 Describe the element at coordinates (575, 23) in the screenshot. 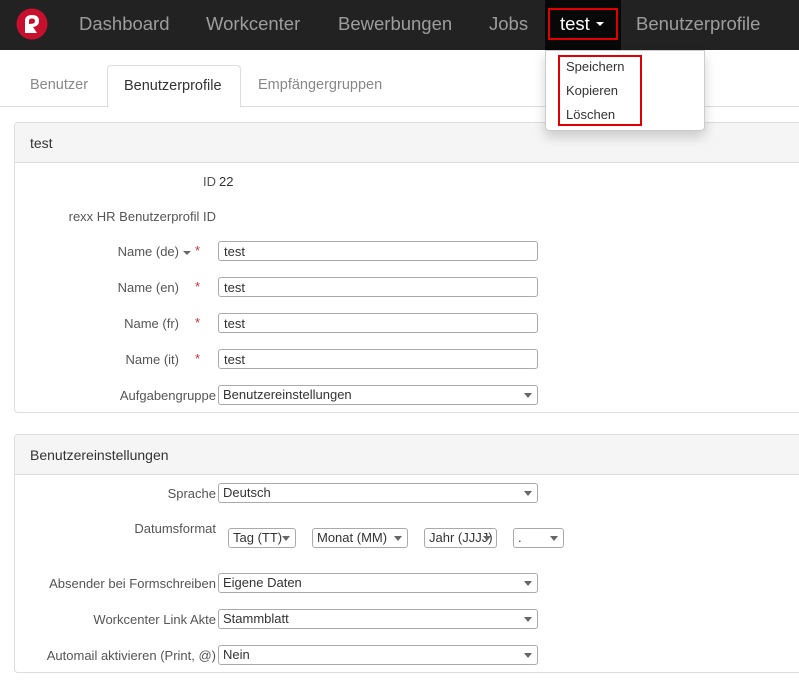

I see `nav-active-label: test` at that location.